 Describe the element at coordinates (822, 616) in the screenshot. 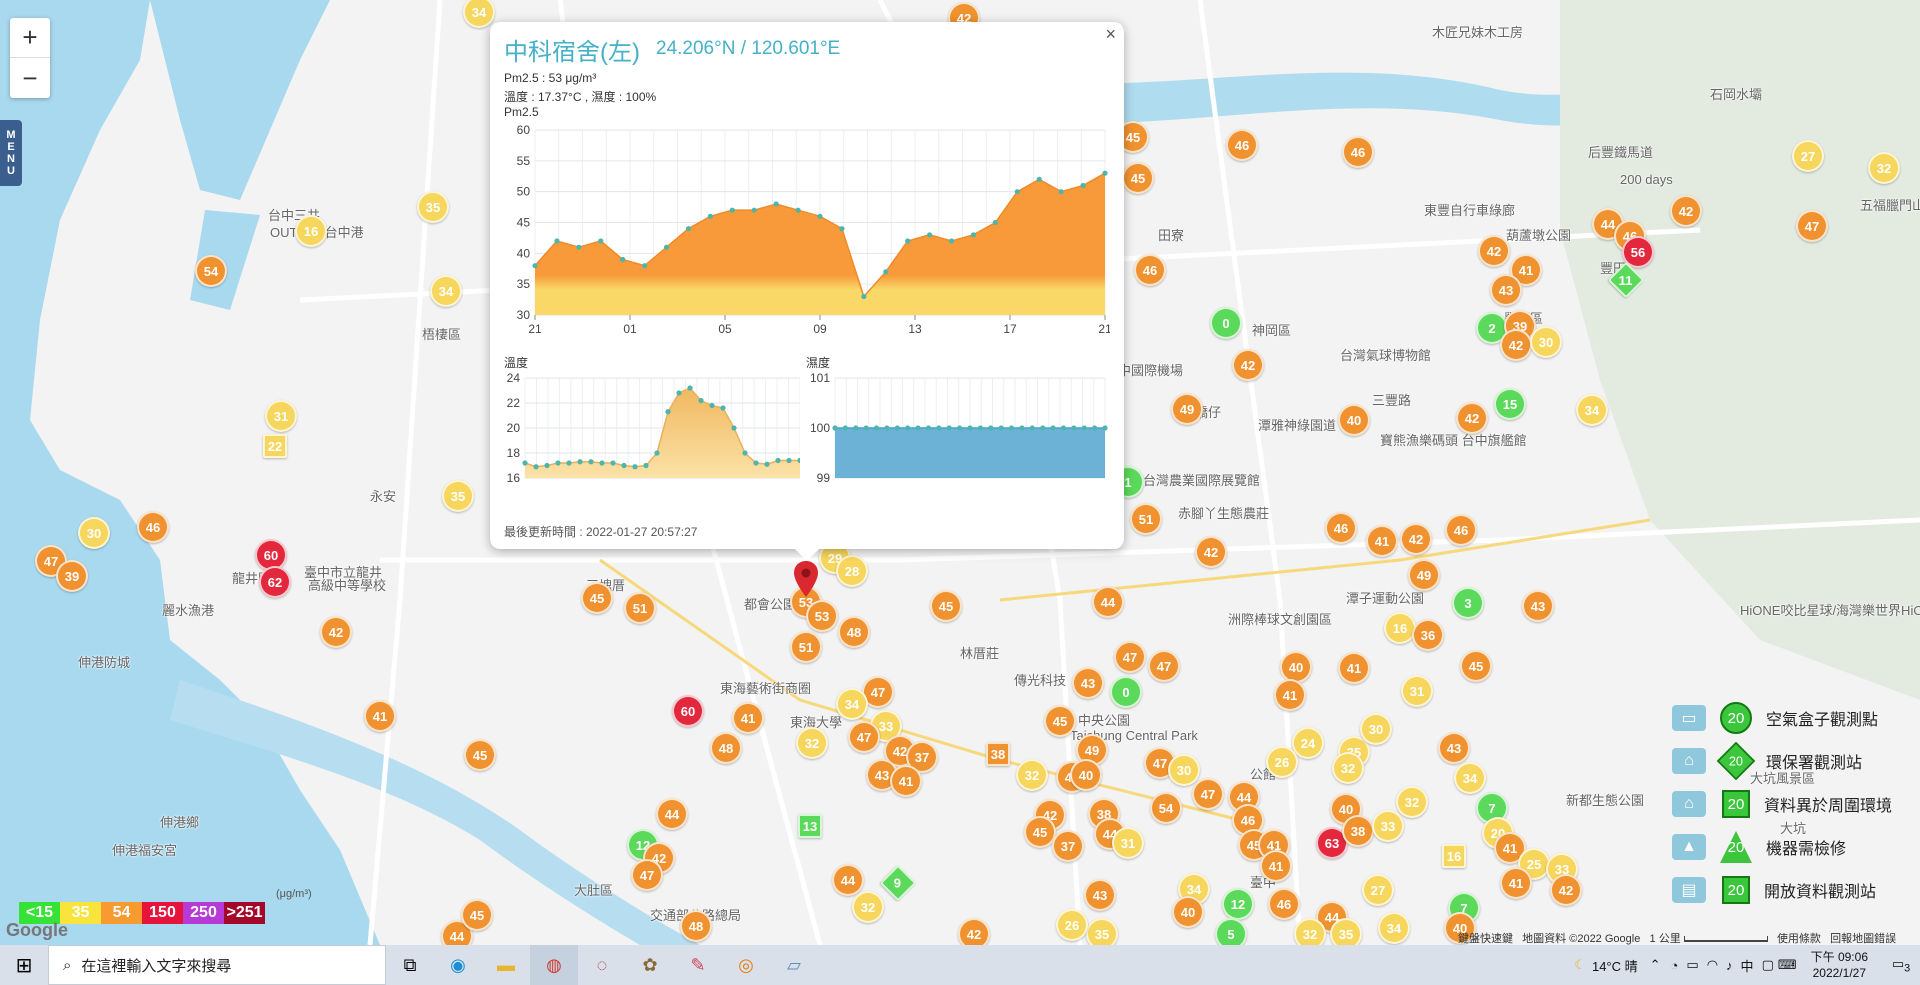

I see `station-marker: 53` at that location.